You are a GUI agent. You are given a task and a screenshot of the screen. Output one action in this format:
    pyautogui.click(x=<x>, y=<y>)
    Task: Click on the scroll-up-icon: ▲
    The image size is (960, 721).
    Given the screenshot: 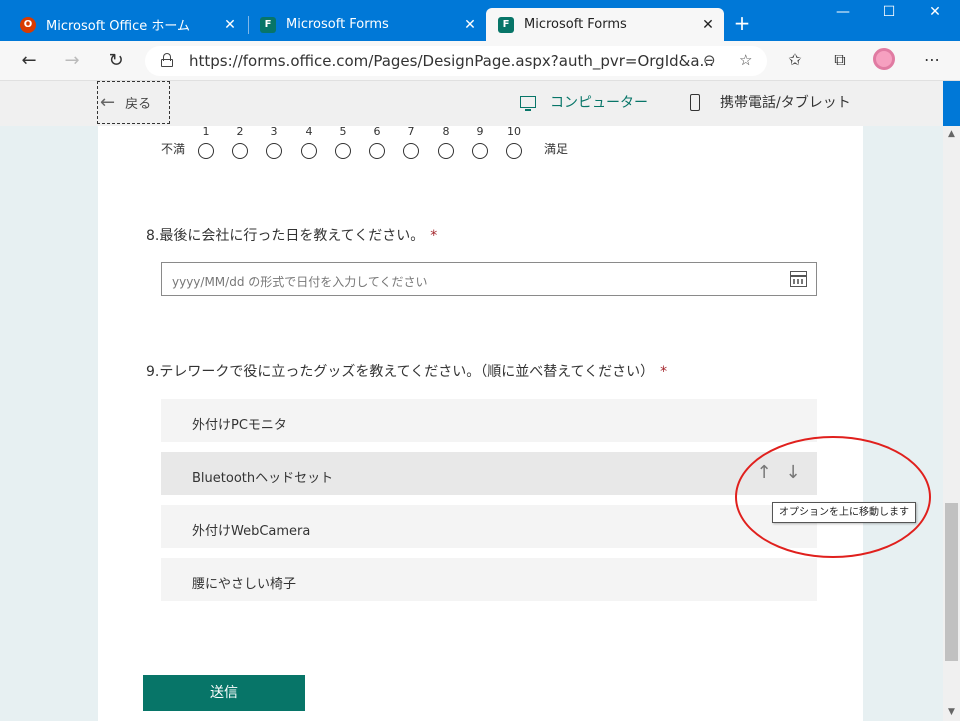 What is the action you would take?
    pyautogui.click(x=951, y=134)
    